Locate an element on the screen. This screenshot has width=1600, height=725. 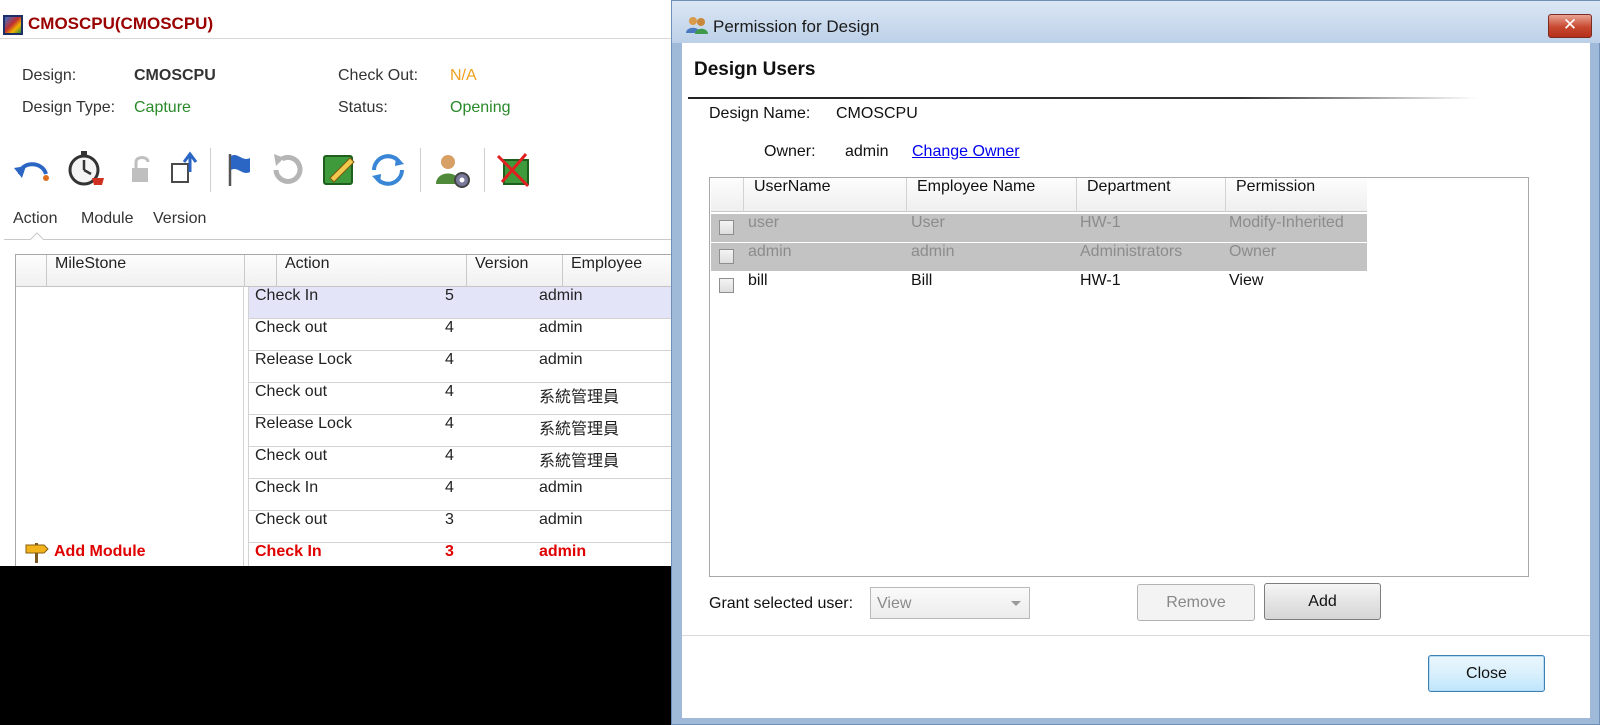
user-row: admin admin Administrators Owner is located at coordinates (1039, 257).